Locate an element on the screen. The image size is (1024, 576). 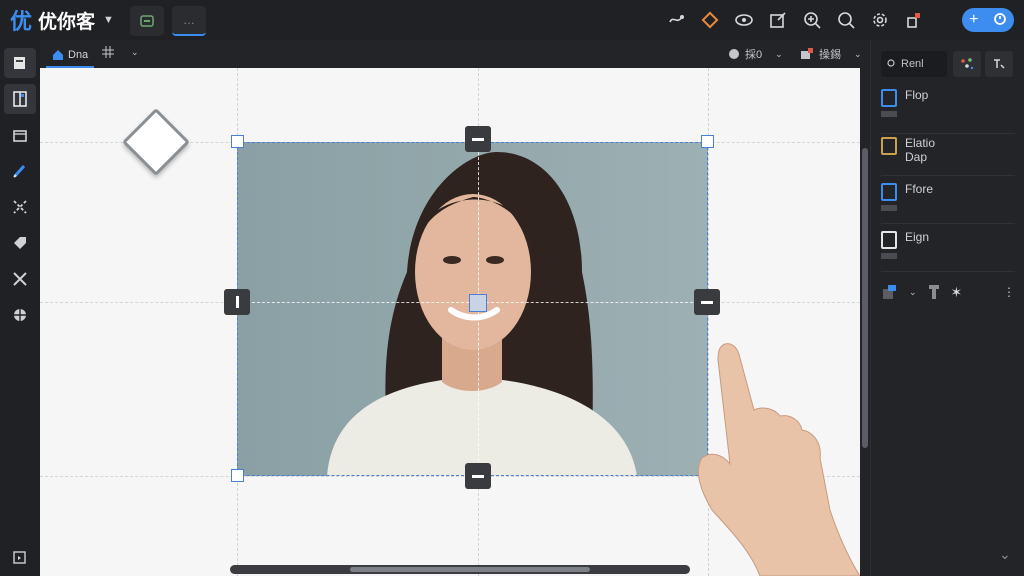
left-toolbar is located at coordinates (20, 308).